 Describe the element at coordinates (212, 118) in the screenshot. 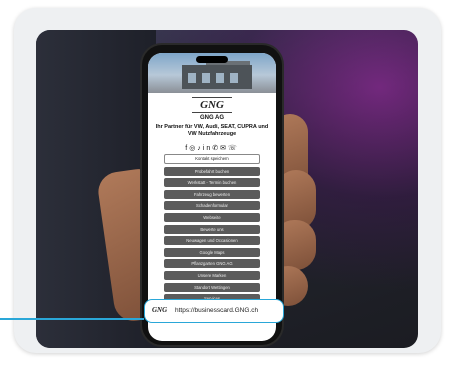

I see `company-name: GNG AG` at that location.